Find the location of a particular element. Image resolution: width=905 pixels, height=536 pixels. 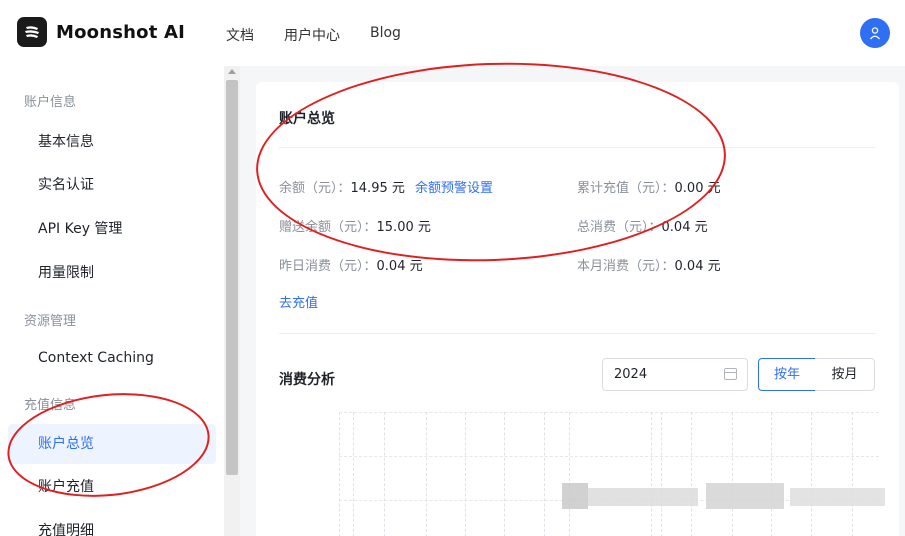

yesterday-label: 昨日消费（元）： is located at coordinates (328, 266).